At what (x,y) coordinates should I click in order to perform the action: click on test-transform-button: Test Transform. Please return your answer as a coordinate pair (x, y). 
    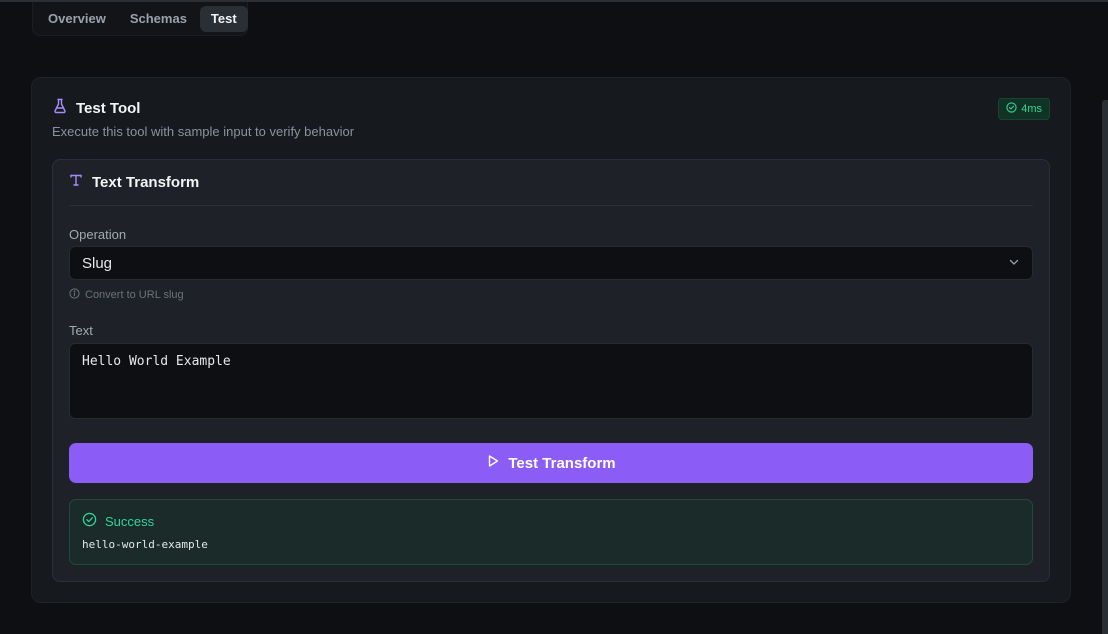
    Looking at the image, I should click on (551, 463).